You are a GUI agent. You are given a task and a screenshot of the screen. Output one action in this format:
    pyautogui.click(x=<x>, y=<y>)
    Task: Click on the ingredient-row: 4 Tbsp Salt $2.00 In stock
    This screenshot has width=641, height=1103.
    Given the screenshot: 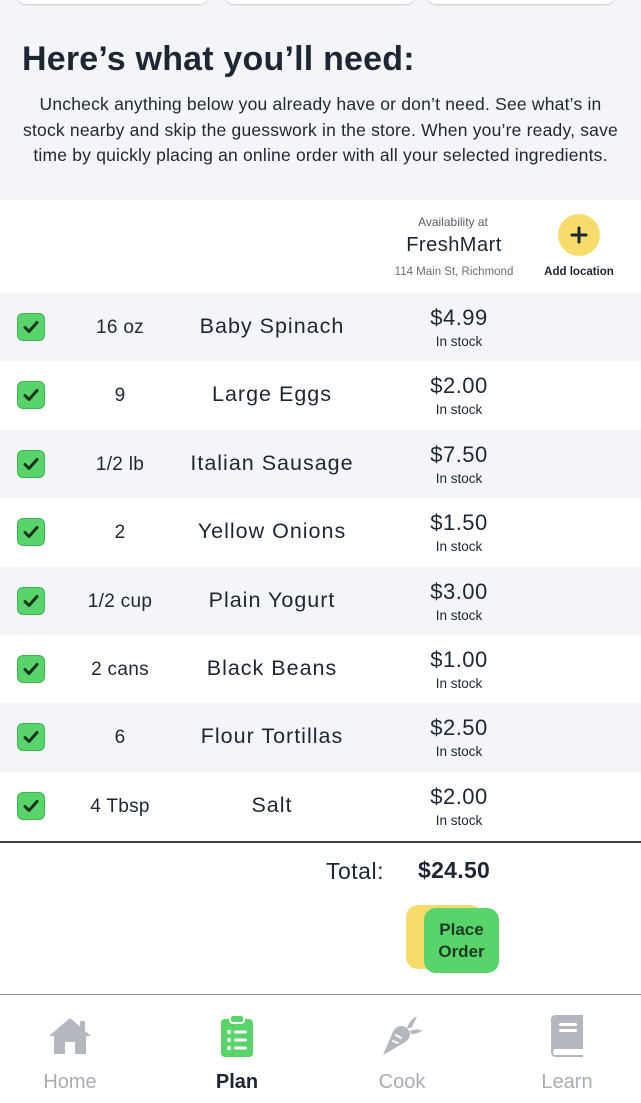 What is the action you would take?
    pyautogui.click(x=320, y=806)
    